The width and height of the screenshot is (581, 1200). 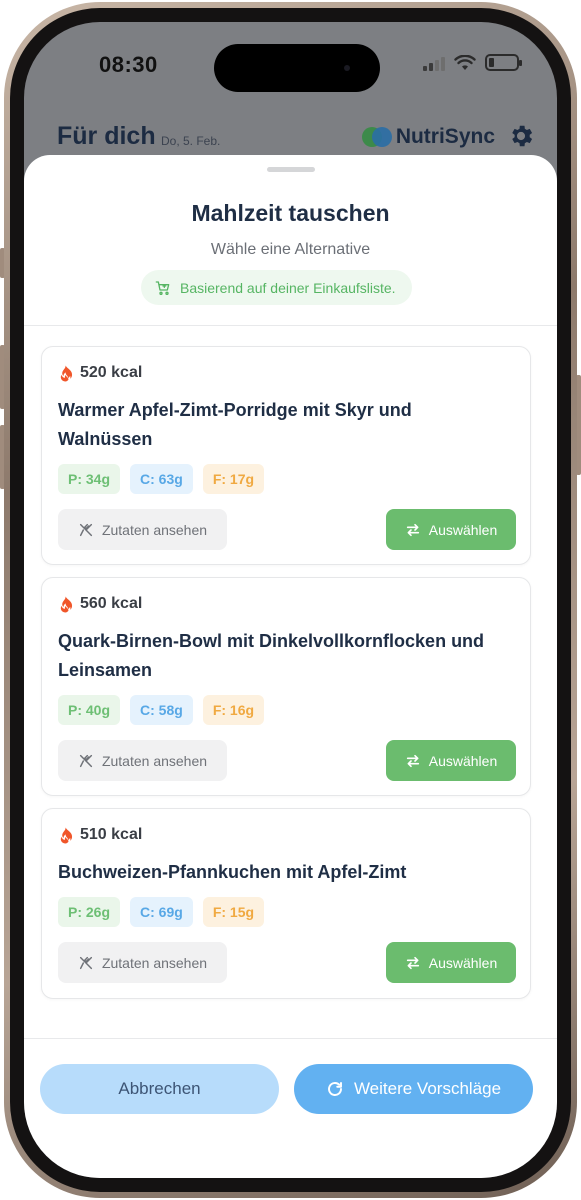 I want to click on dynamic-island, so click(x=297, y=68).